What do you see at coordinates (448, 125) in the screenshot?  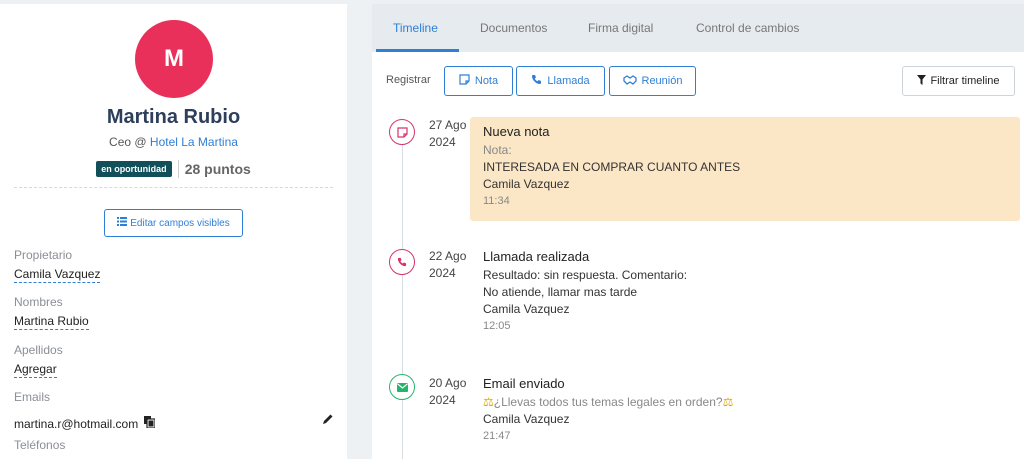 I see `date-day: 27 Ago` at bounding box center [448, 125].